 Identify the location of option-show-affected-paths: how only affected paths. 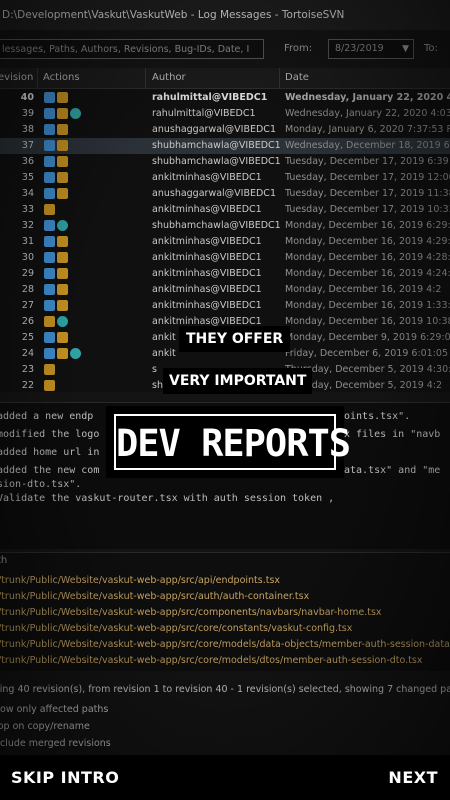
(54, 709).